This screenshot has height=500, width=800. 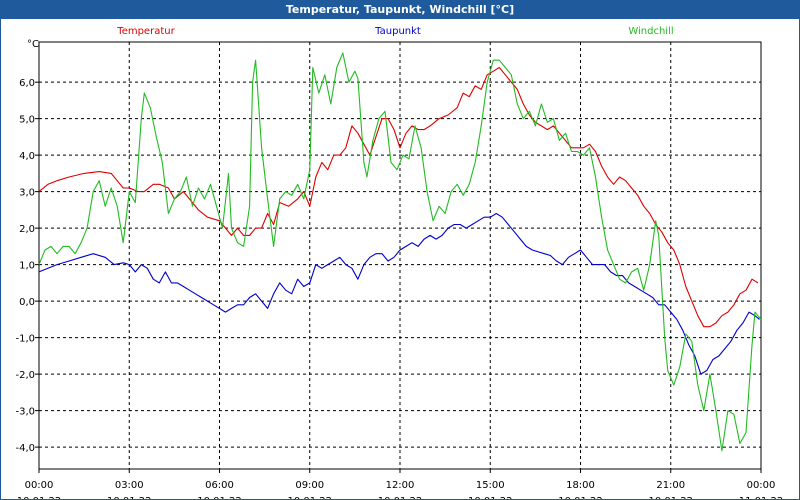 What do you see at coordinates (145, 31) in the screenshot?
I see `legend-label-temperatur: Temperatur` at bounding box center [145, 31].